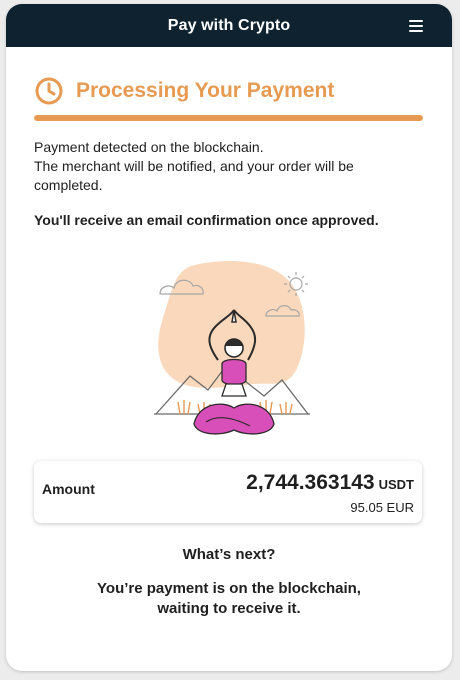 Image resolution: width=460 pixels, height=680 pixels. I want to click on header-bar: Pay with Crypto, so click(229, 25).